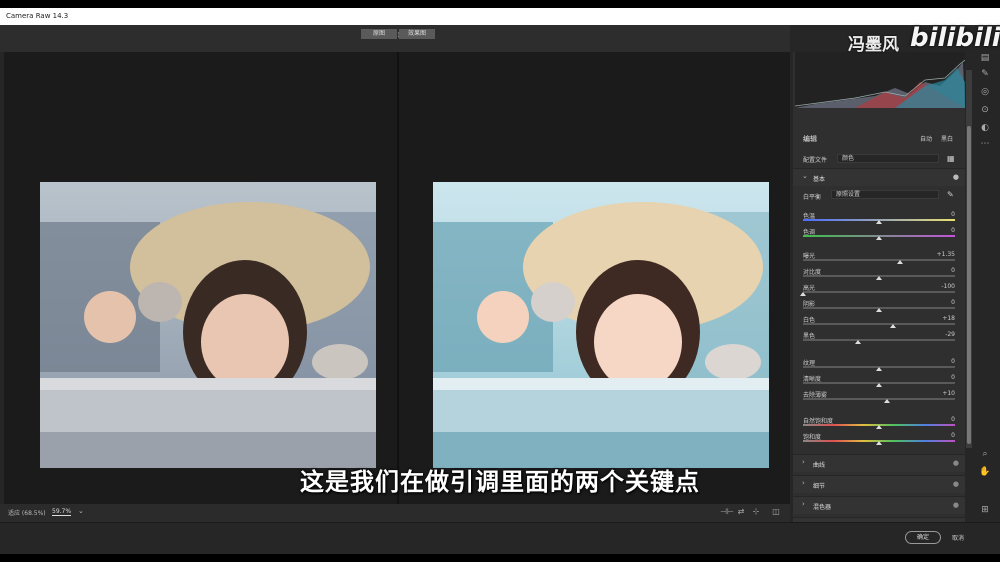  What do you see at coordinates (27, 512) in the screenshot?
I see `fit-zoom-option: 适应 (68.5%)` at bounding box center [27, 512].